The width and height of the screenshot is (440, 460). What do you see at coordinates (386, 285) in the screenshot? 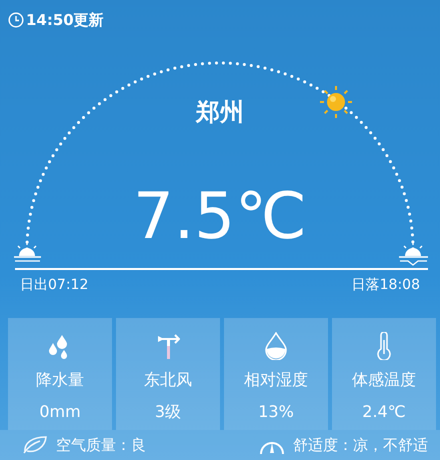
I see `sunset-time: 日落18:08` at bounding box center [386, 285].